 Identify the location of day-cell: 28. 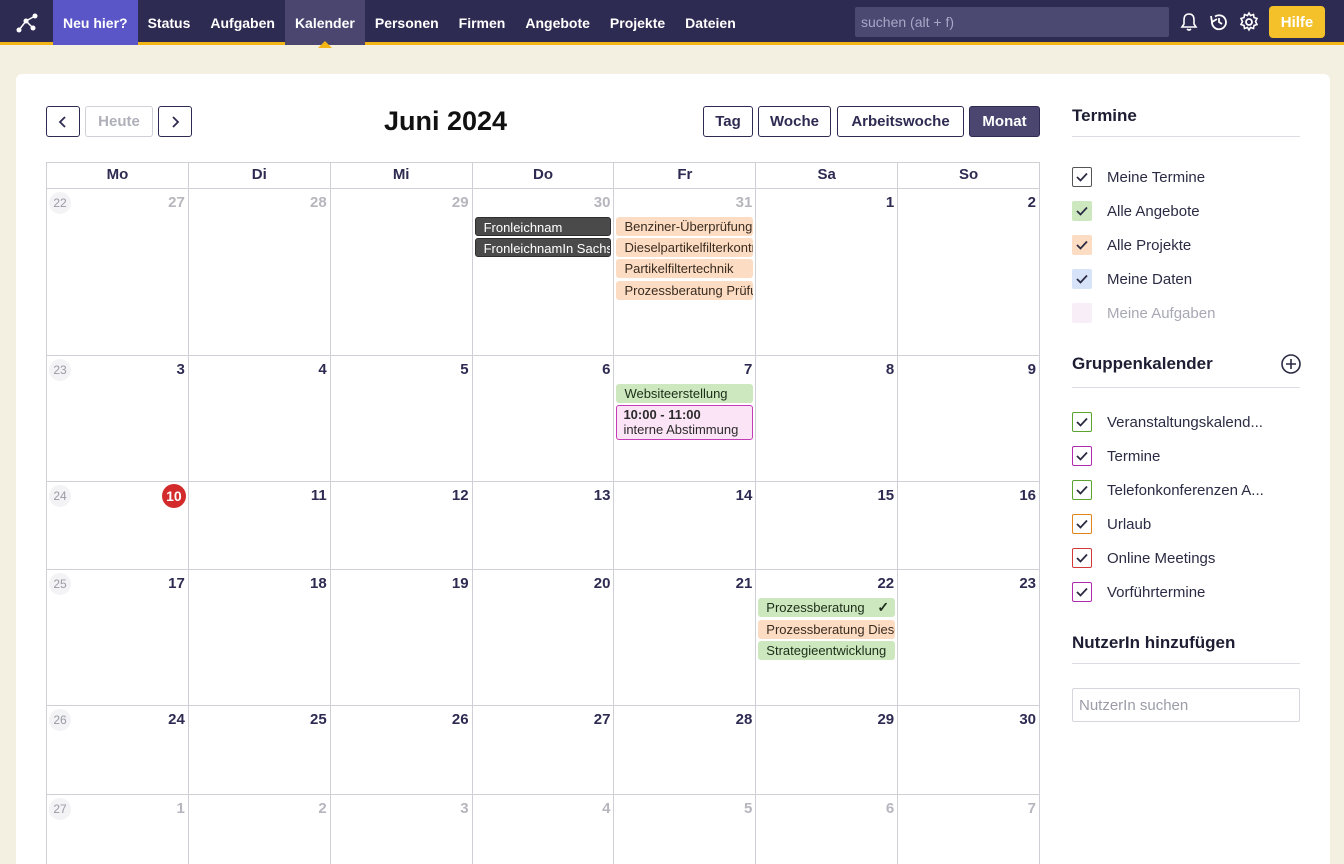
(258, 272).